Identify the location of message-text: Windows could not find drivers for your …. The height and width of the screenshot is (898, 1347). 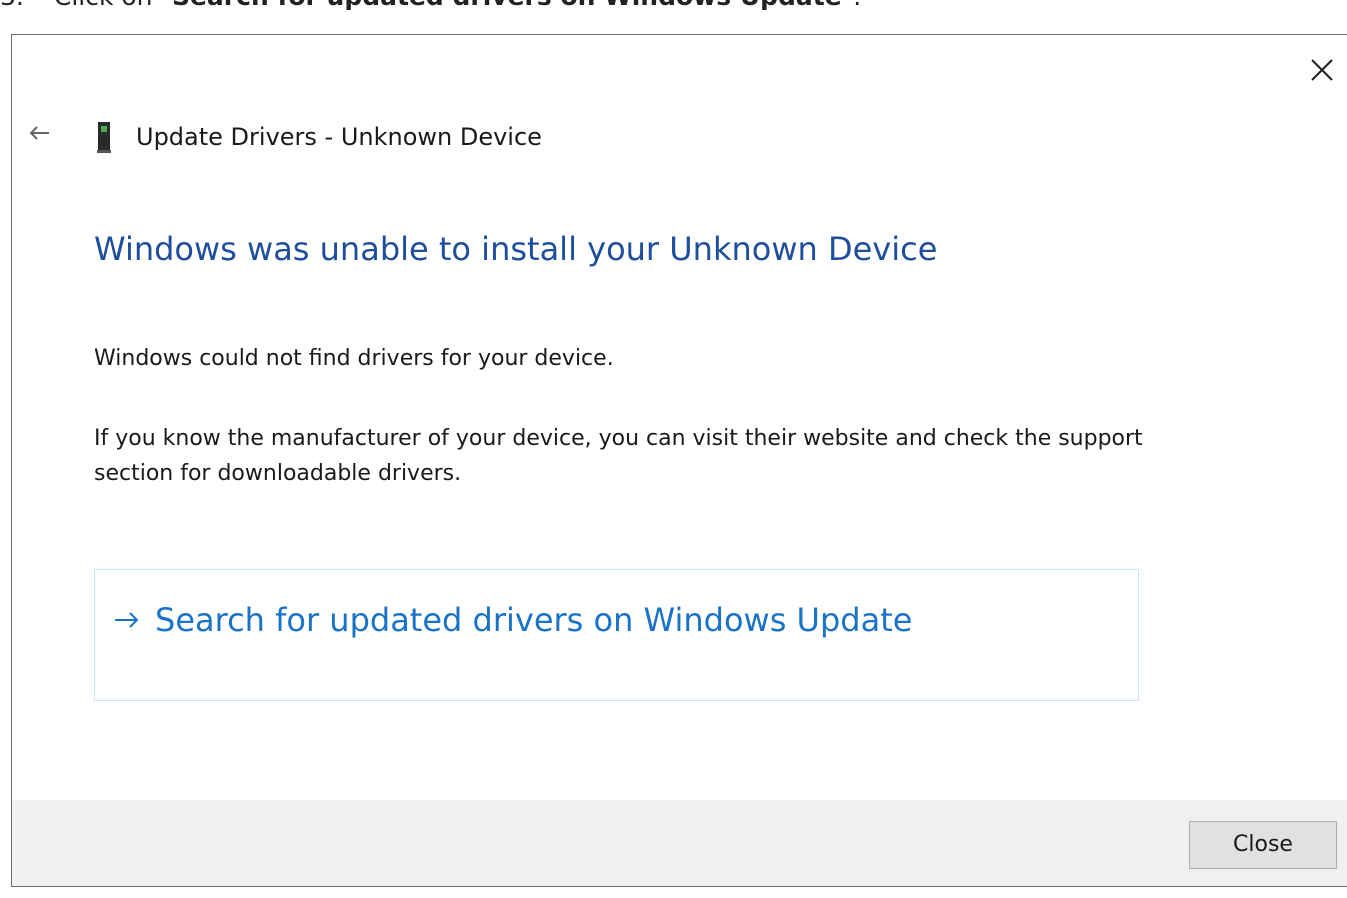
(354, 358).